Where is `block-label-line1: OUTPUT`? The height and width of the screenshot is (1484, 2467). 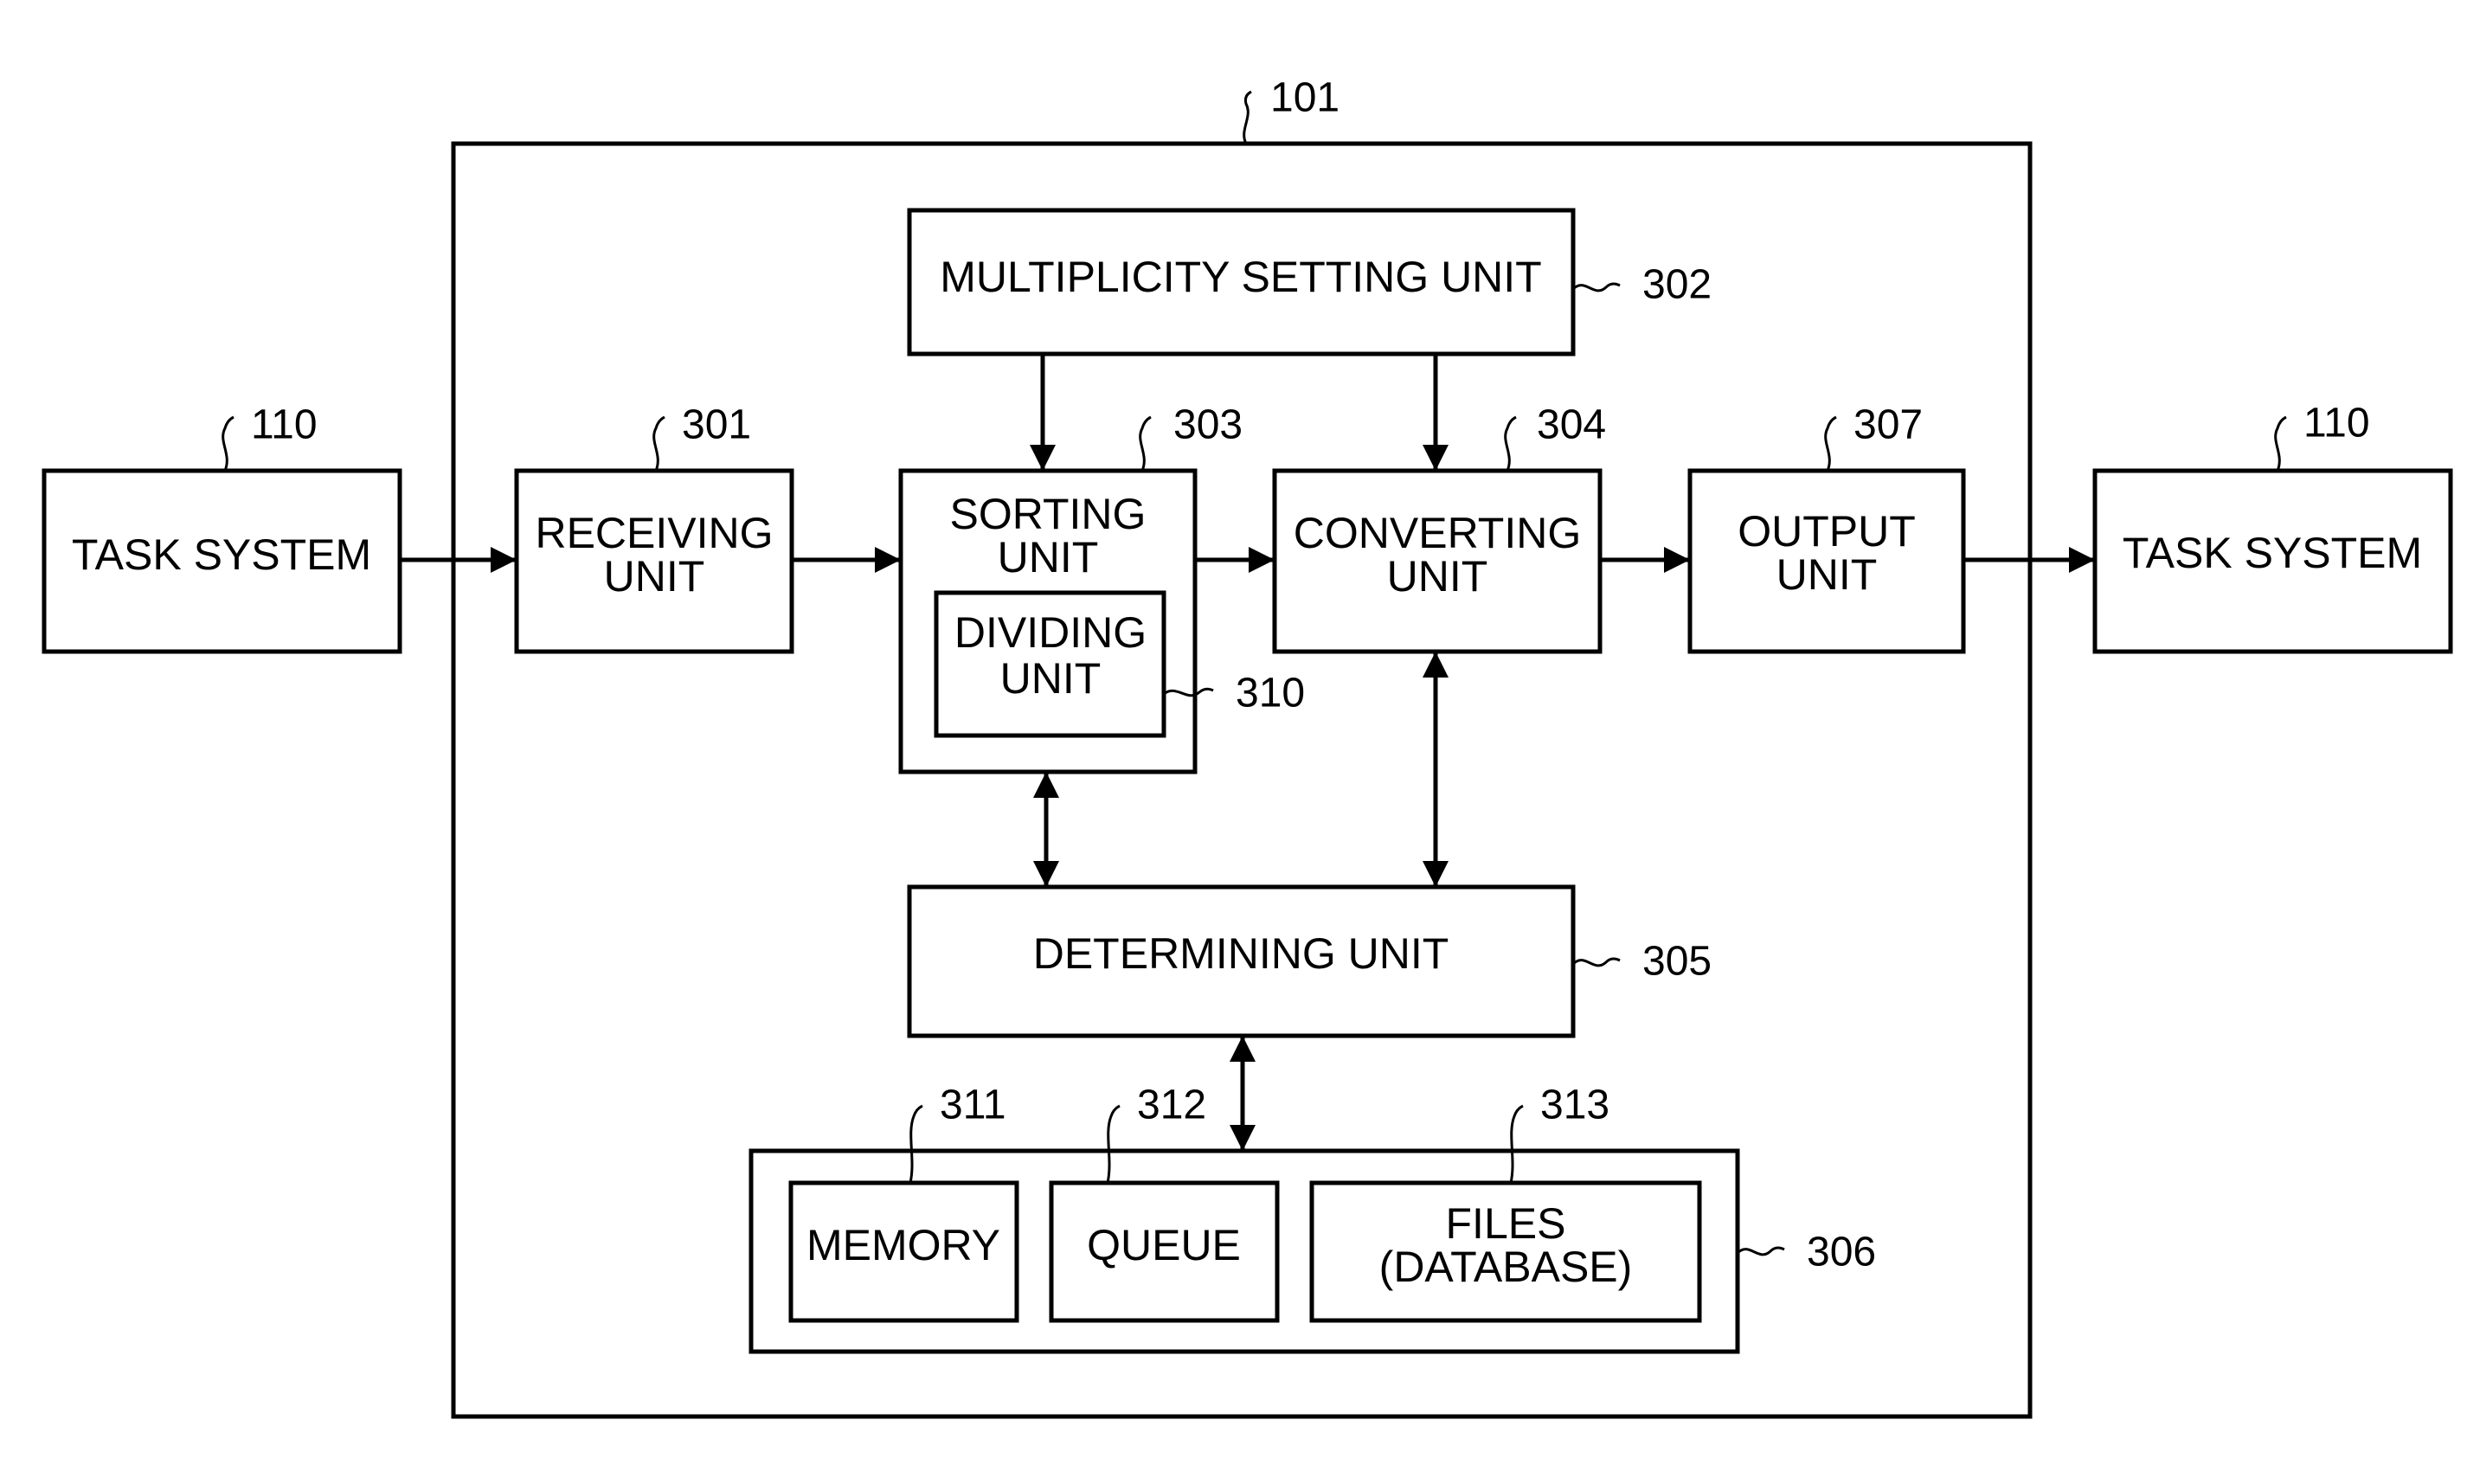
block-label-line1: OUTPUT is located at coordinates (1827, 531).